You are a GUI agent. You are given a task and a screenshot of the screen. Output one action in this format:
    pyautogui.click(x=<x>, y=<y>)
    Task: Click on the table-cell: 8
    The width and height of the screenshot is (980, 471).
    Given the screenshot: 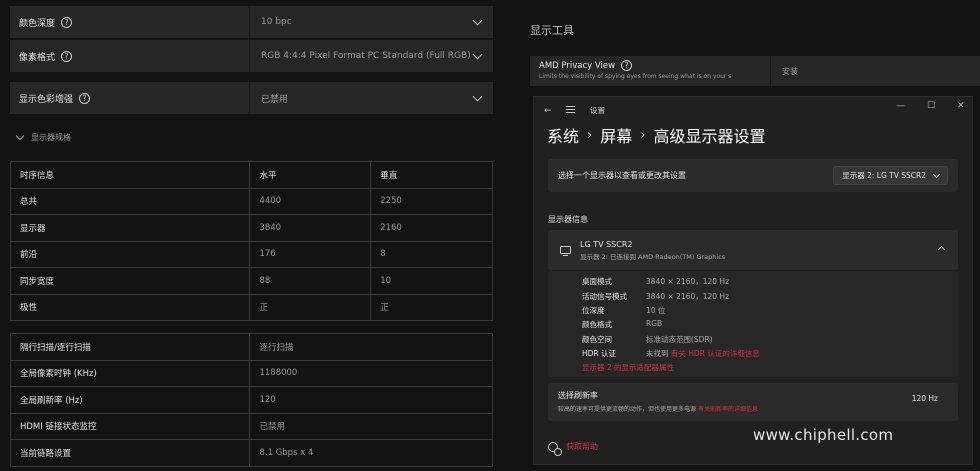 What is the action you would take?
    pyautogui.click(x=431, y=254)
    